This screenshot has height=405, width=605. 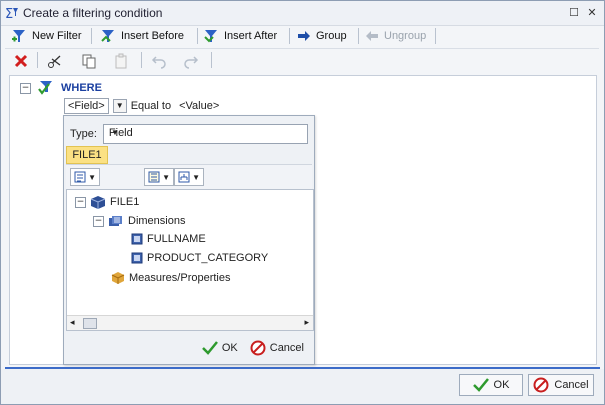 I want to click on insert-after-icon, so click(x=210, y=36).